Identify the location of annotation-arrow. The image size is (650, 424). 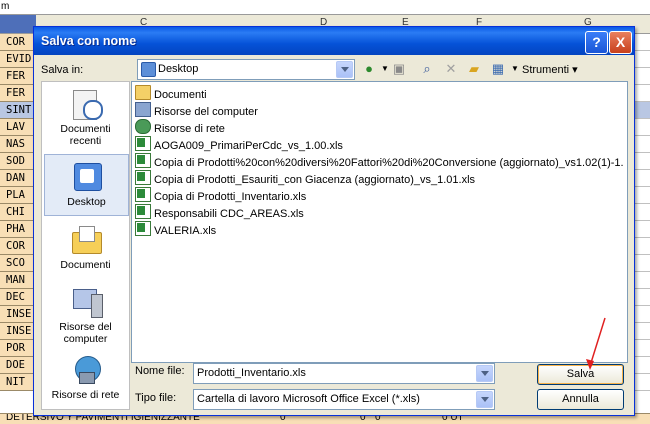
(596, 343).